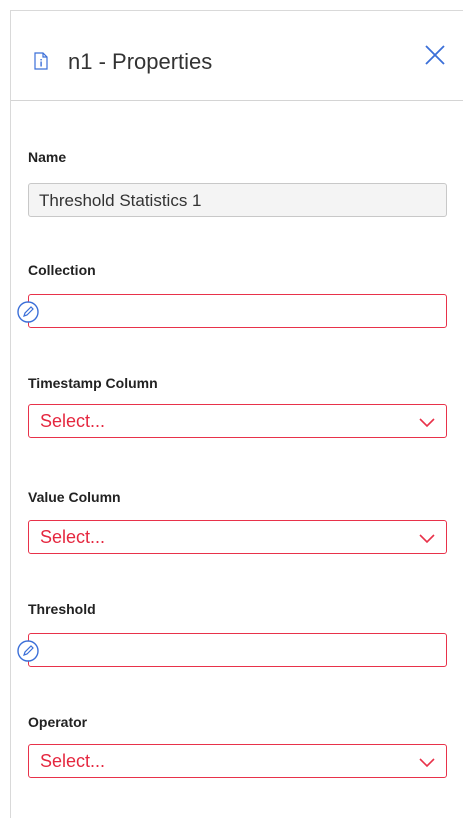 The image size is (463, 818). I want to click on name-label: Name, so click(47, 157).